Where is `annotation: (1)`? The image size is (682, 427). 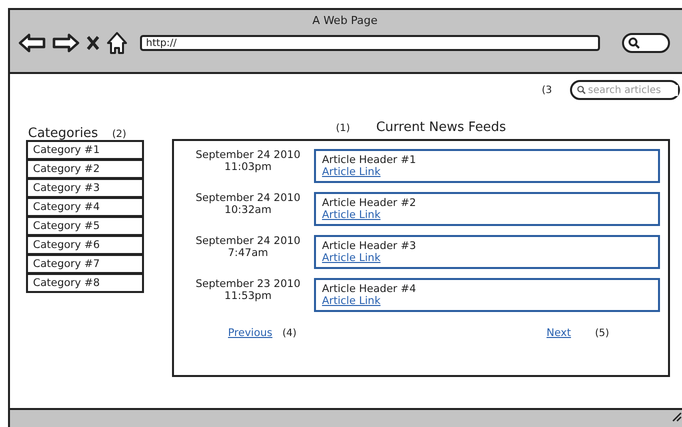 annotation: (1) is located at coordinates (343, 128).